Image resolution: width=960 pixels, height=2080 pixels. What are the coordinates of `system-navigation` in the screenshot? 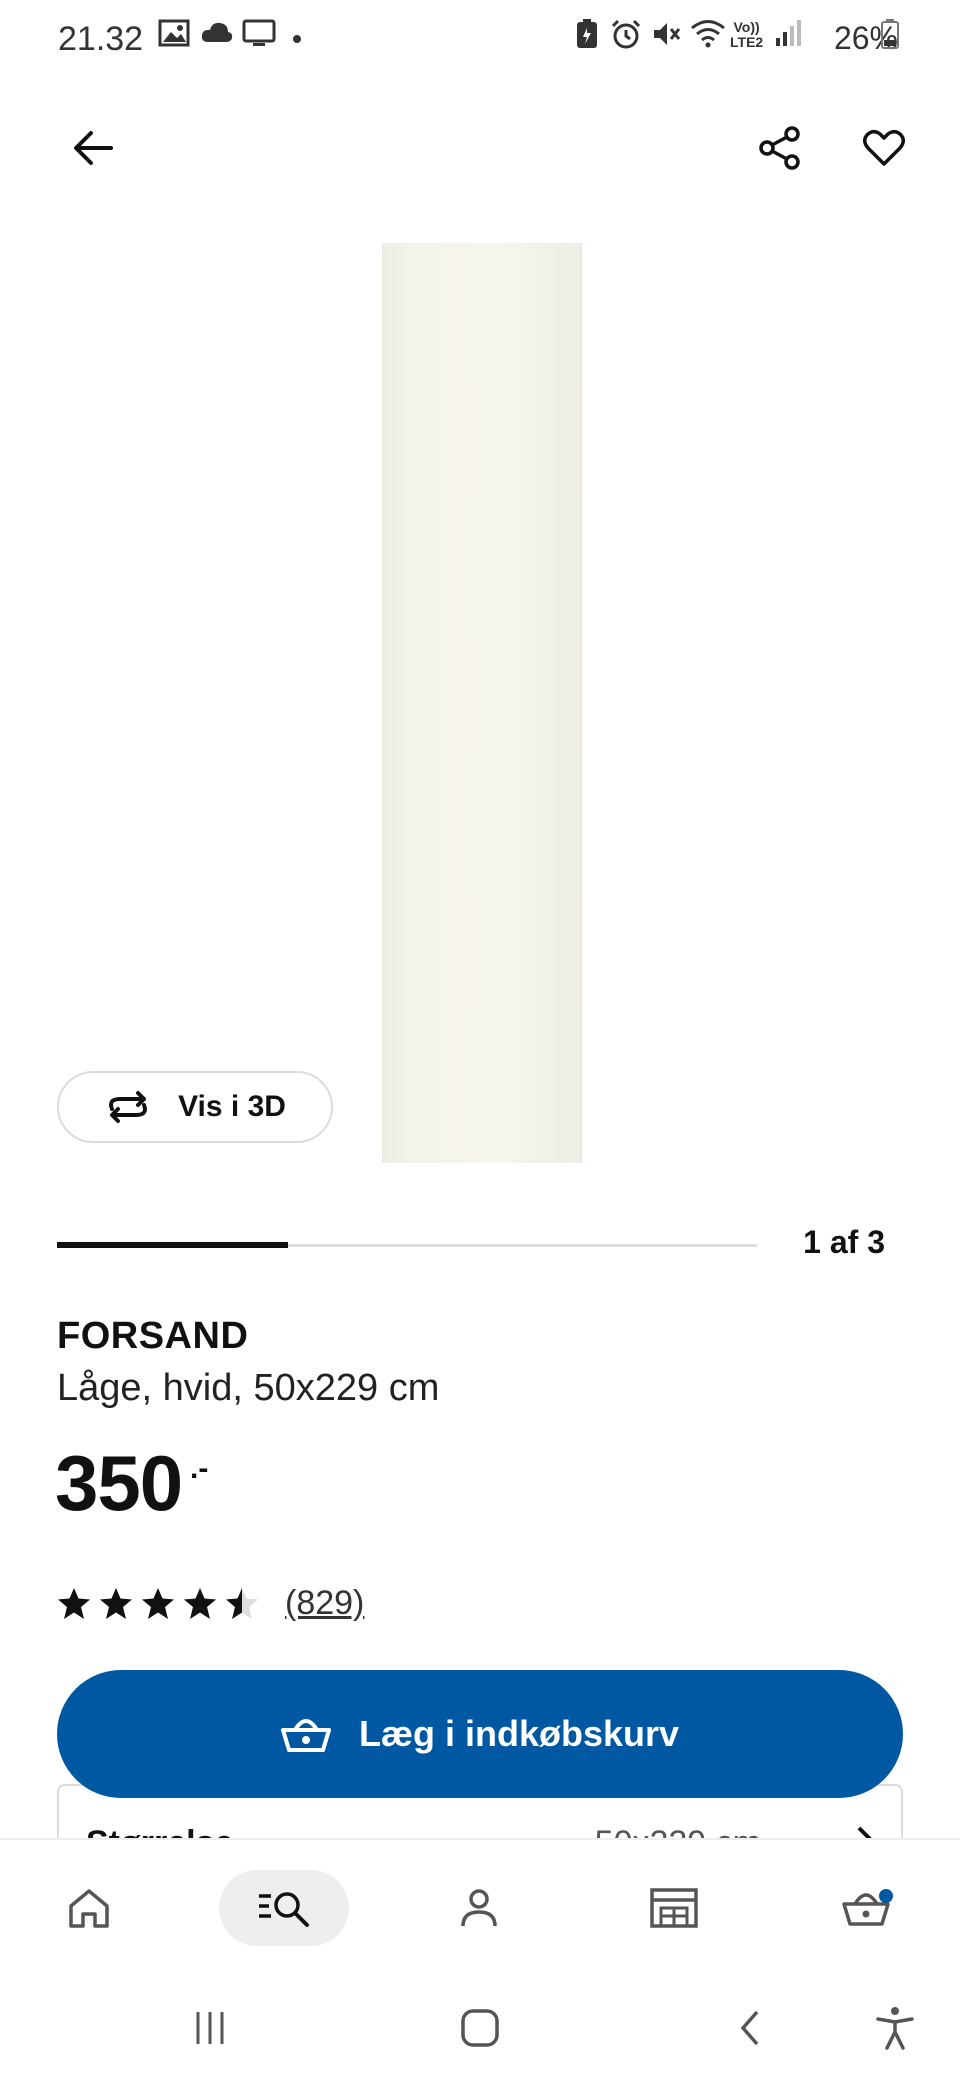 It's located at (480, 2029).